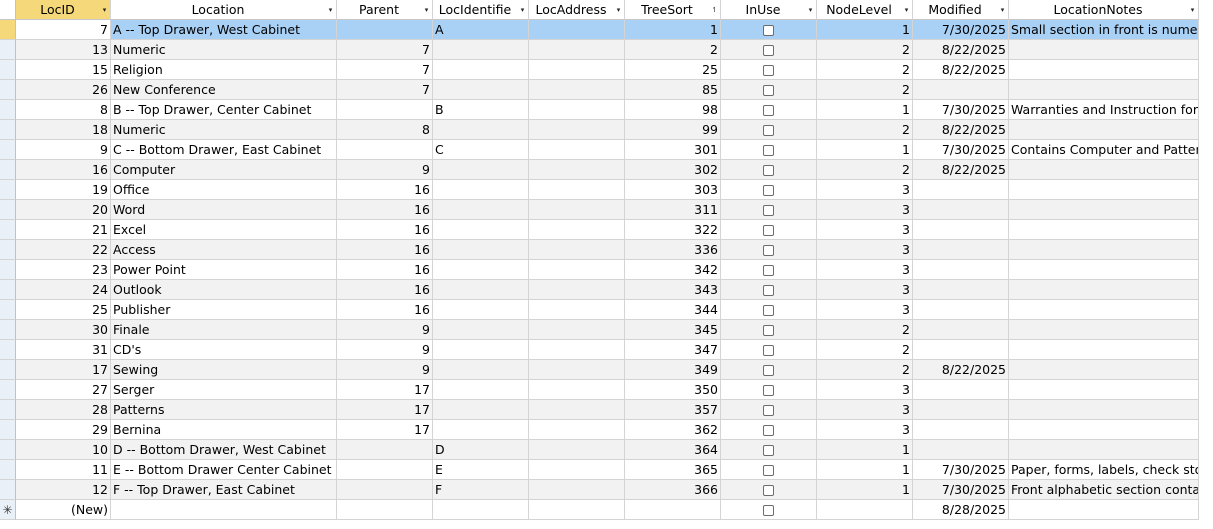 Image resolution: width=1213 pixels, height=529 pixels. Describe the element at coordinates (224, 510) in the screenshot. I see `new-cell-loc` at that location.